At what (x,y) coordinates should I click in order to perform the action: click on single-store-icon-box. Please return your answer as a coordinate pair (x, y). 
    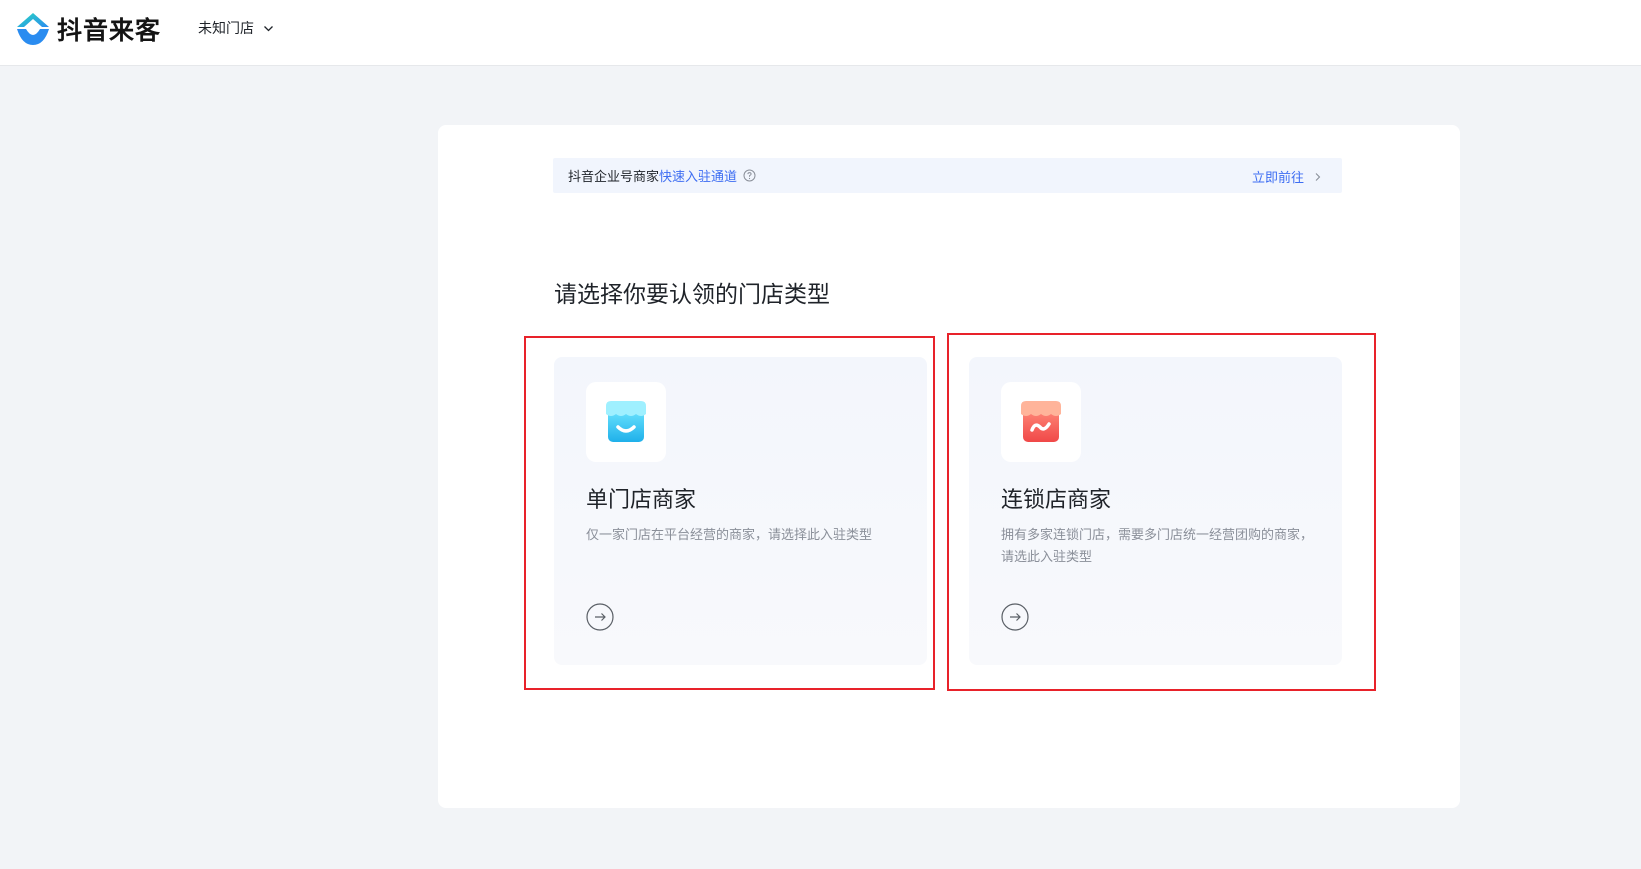
    Looking at the image, I should click on (626, 422).